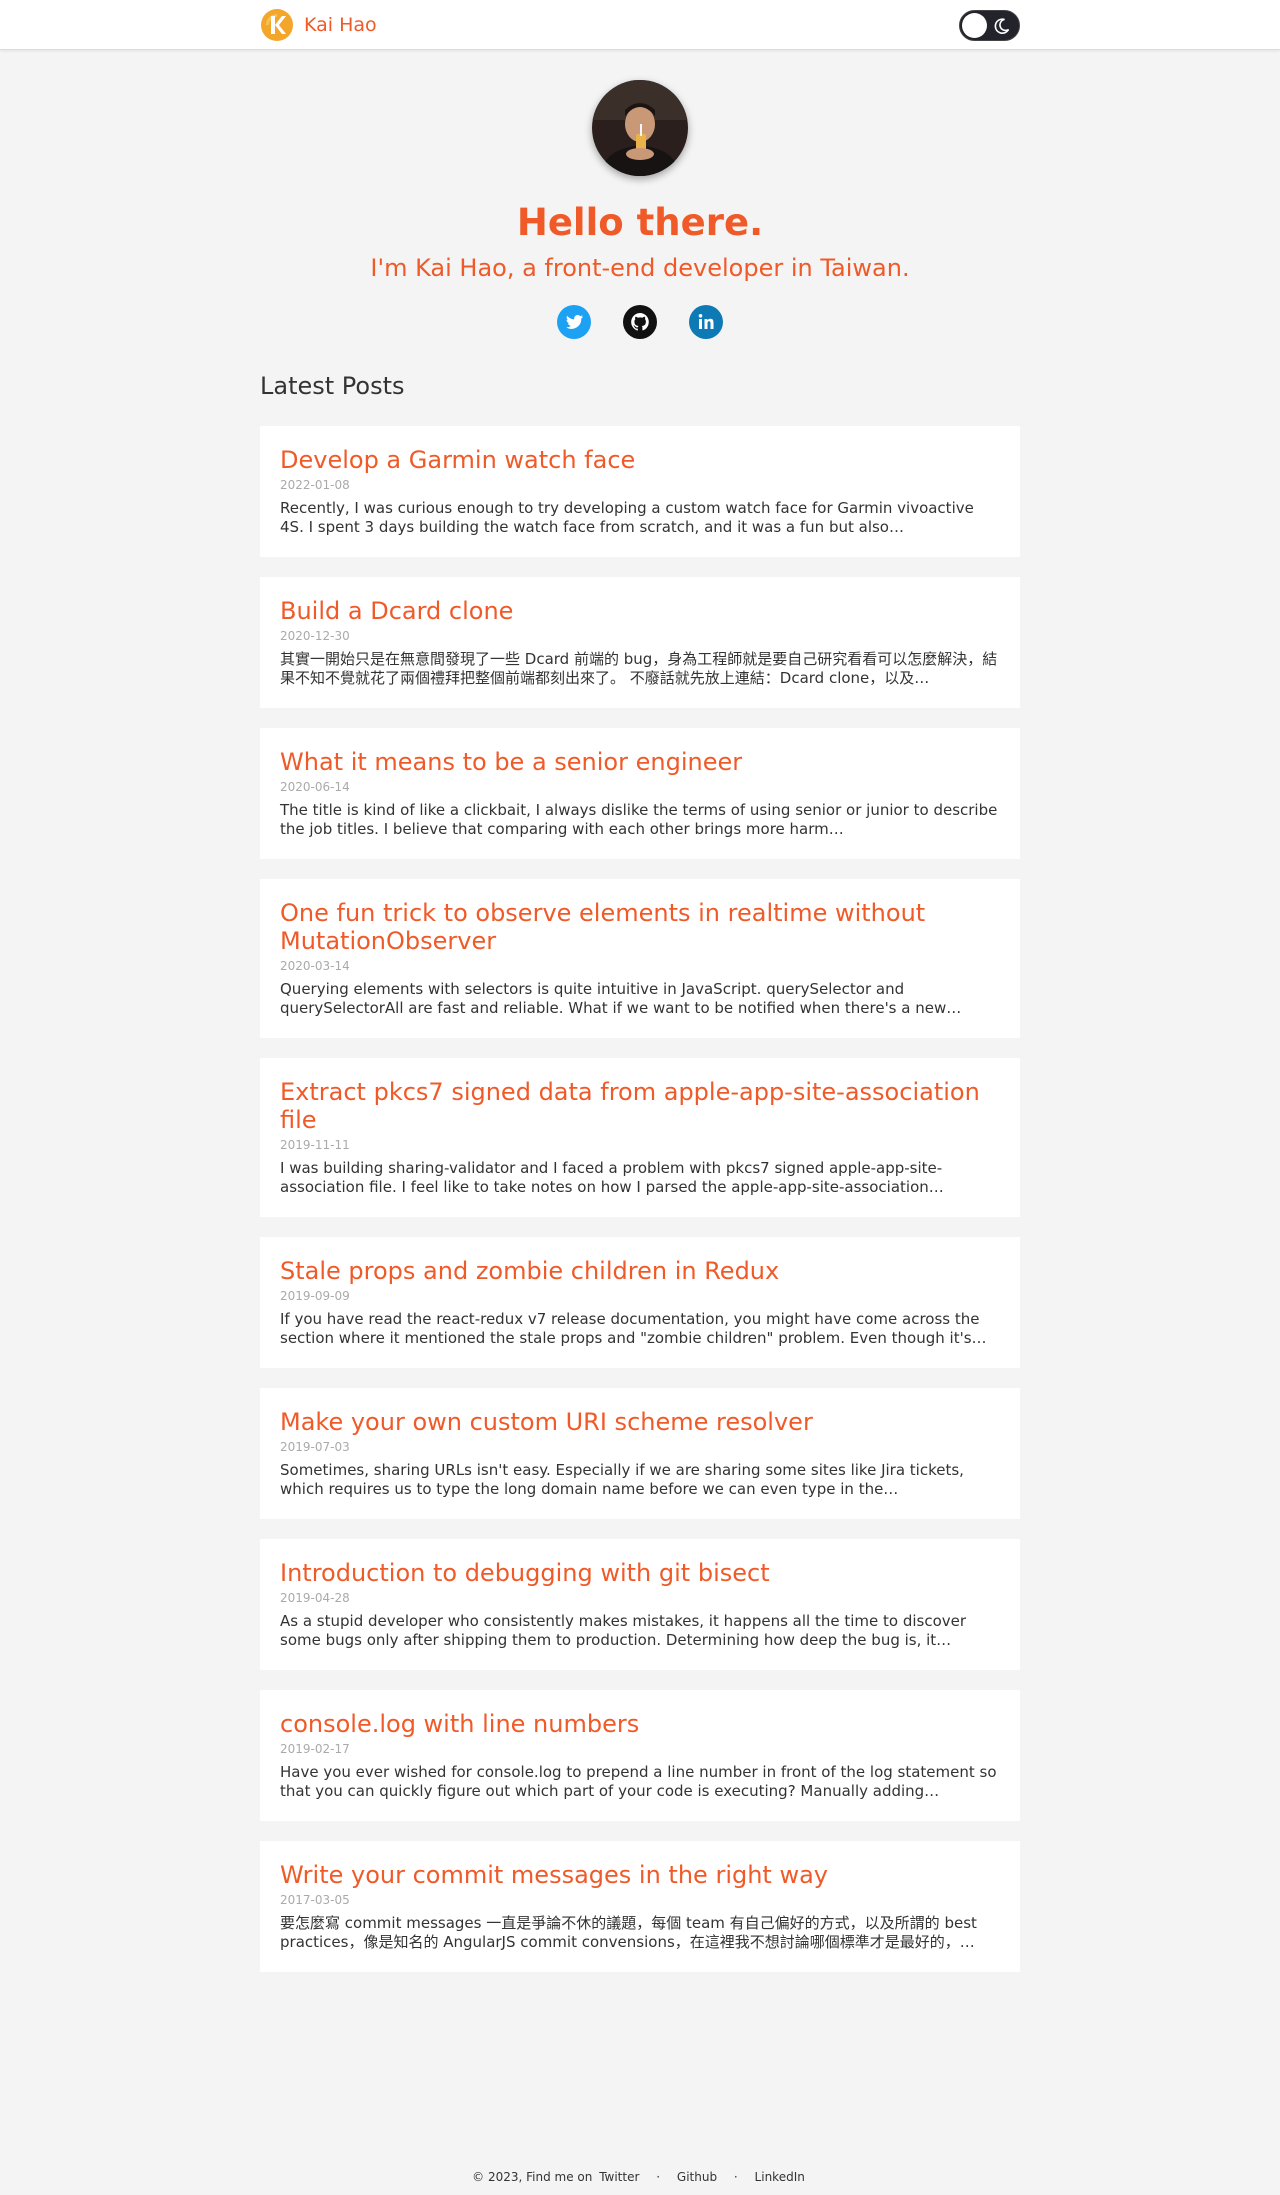 Image resolution: width=1280 pixels, height=2195 pixels. What do you see at coordinates (640, 1724) in the screenshot?
I see `post-title: console.log with line numbers` at bounding box center [640, 1724].